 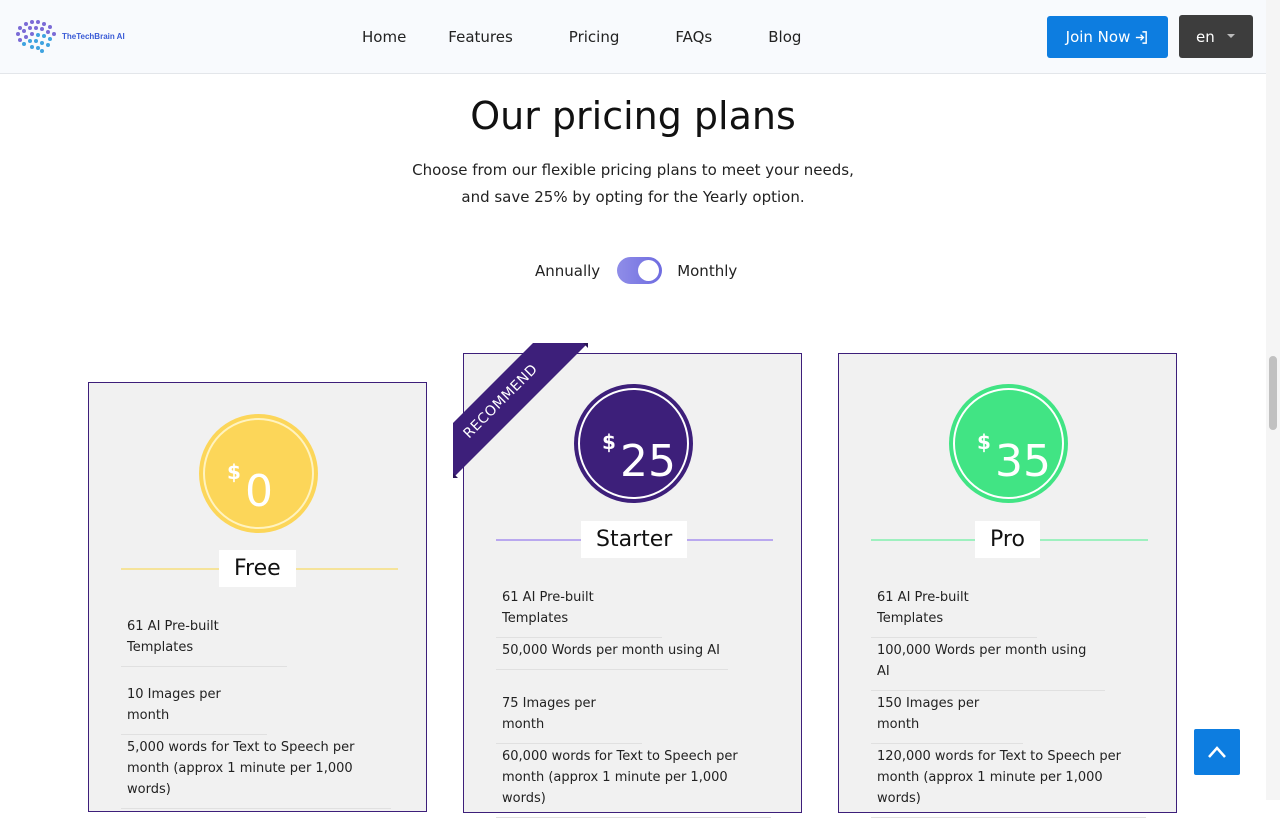 I want to click on plan-feature: 10 Images per month, so click(x=194, y=707).